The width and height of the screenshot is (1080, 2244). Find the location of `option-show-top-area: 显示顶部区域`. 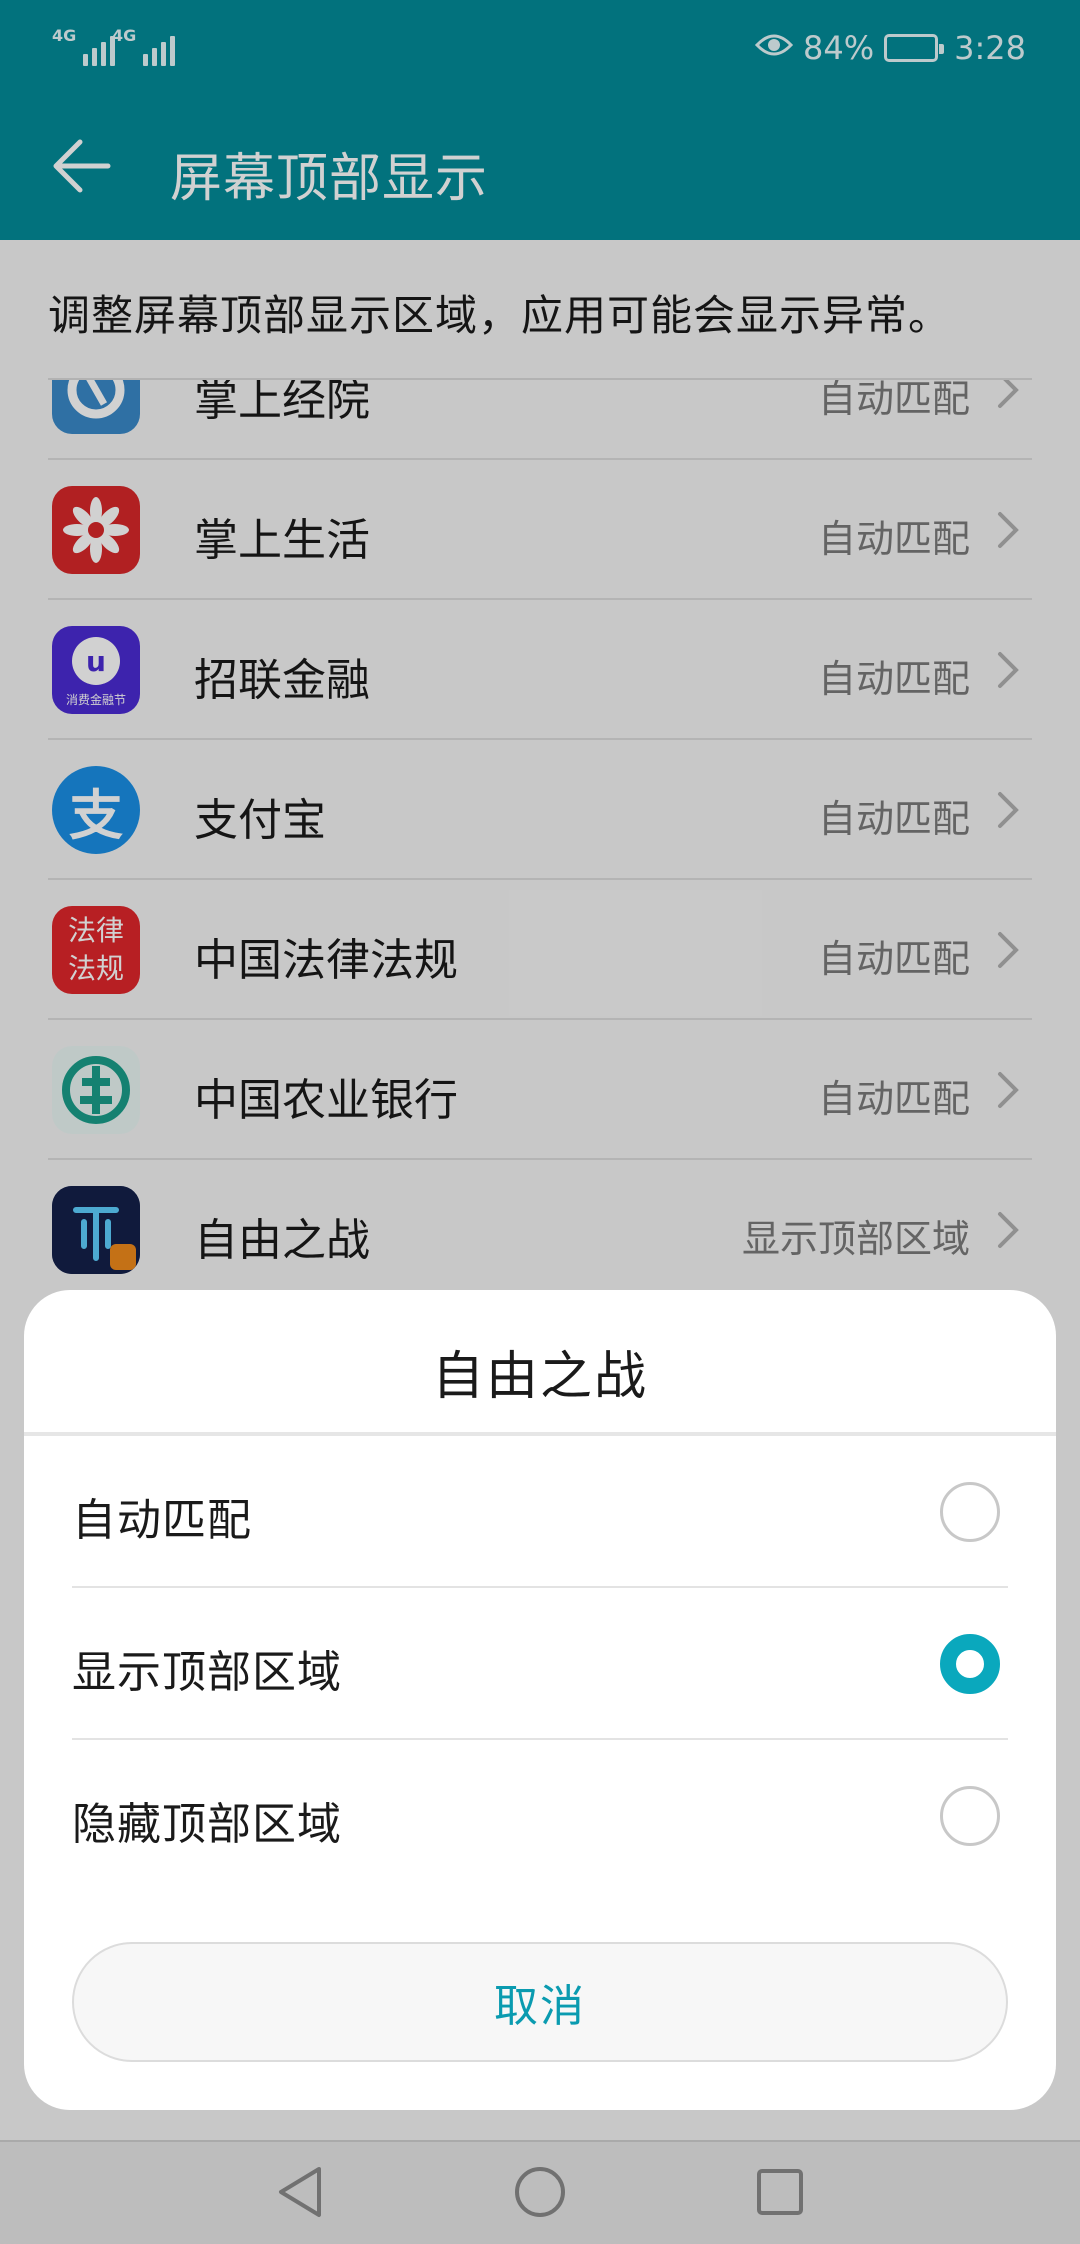

option-show-top-area: 显示顶部区域 is located at coordinates (540, 1664).